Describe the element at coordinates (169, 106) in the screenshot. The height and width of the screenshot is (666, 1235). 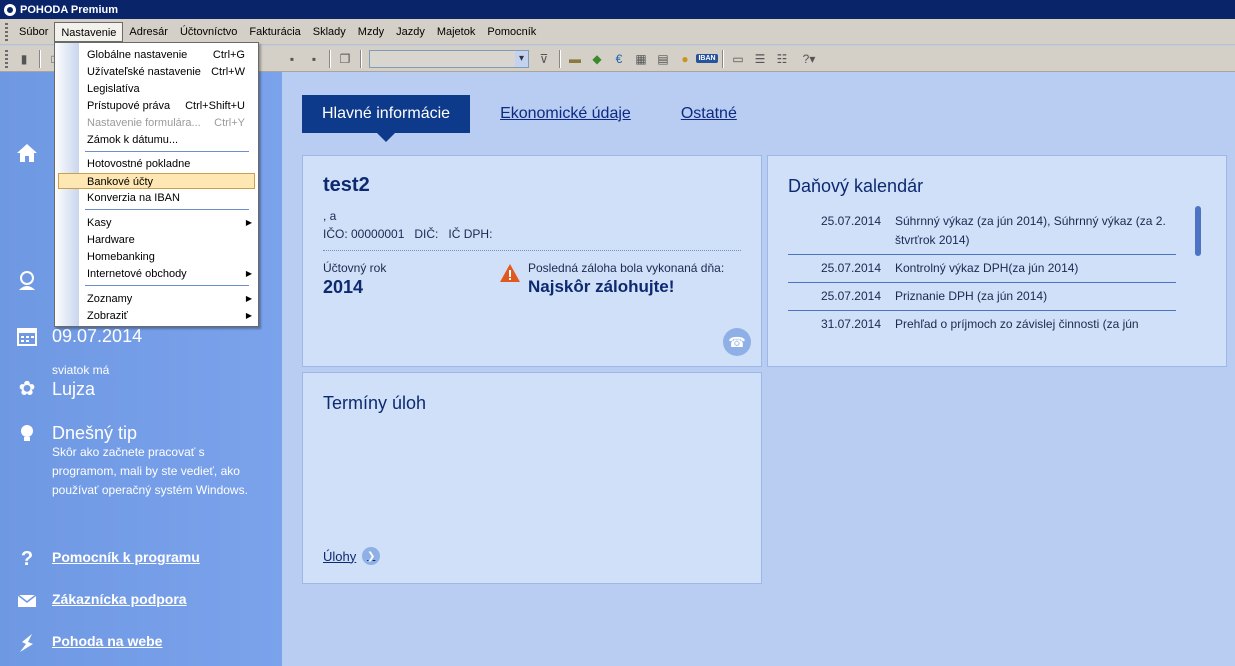
I see `menu-item-access-rights: Prístupové práva Ctrl+Shift+U` at that location.